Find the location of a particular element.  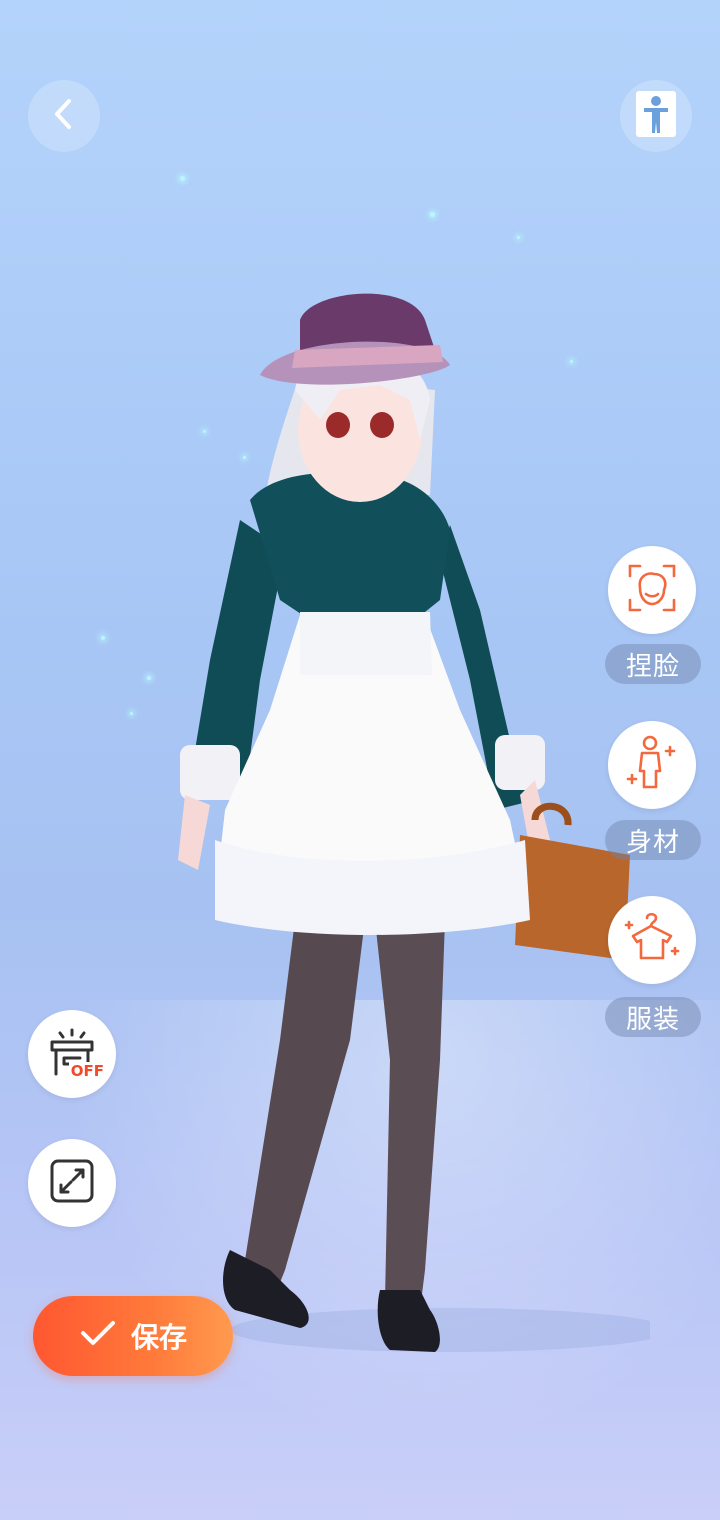

face-icon is located at coordinates (652, 590).